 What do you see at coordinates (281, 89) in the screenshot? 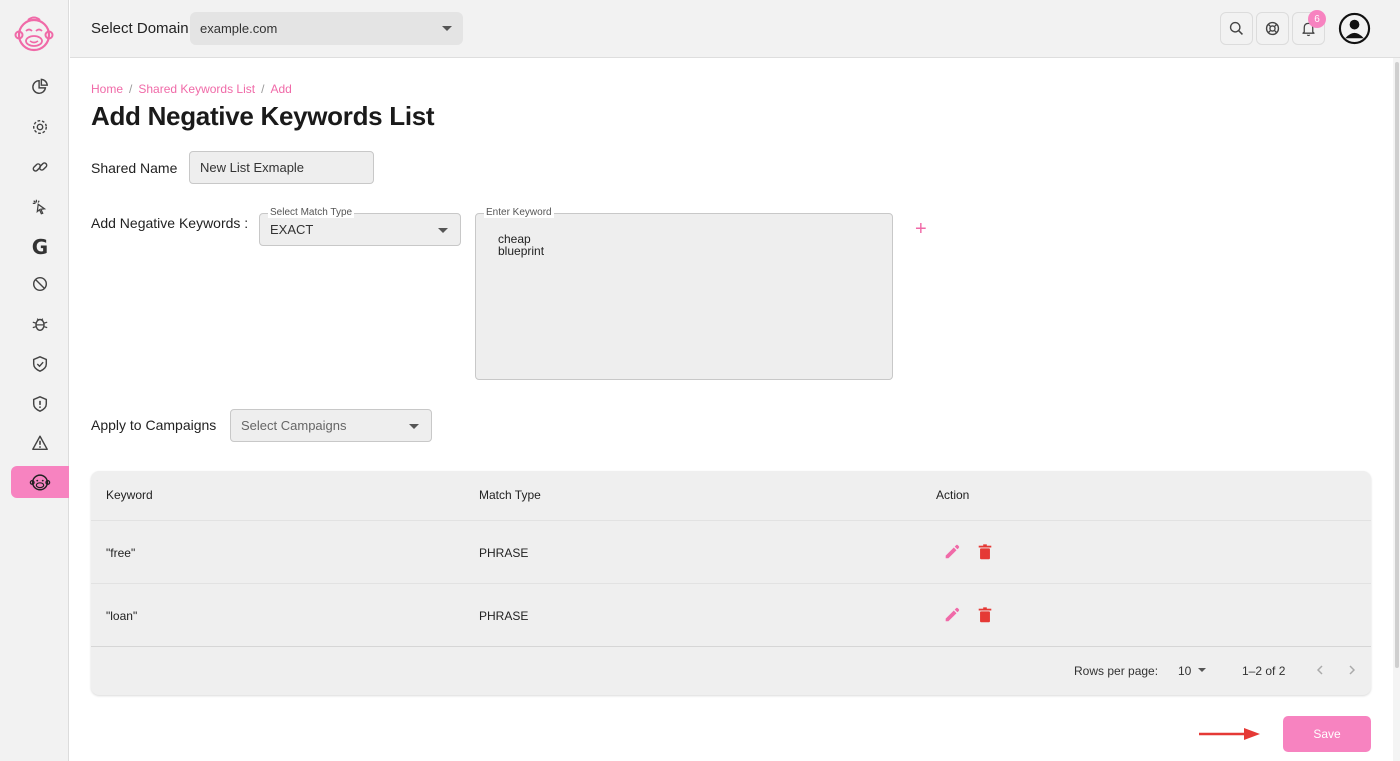
I see `breadcrumb-current: Add` at bounding box center [281, 89].